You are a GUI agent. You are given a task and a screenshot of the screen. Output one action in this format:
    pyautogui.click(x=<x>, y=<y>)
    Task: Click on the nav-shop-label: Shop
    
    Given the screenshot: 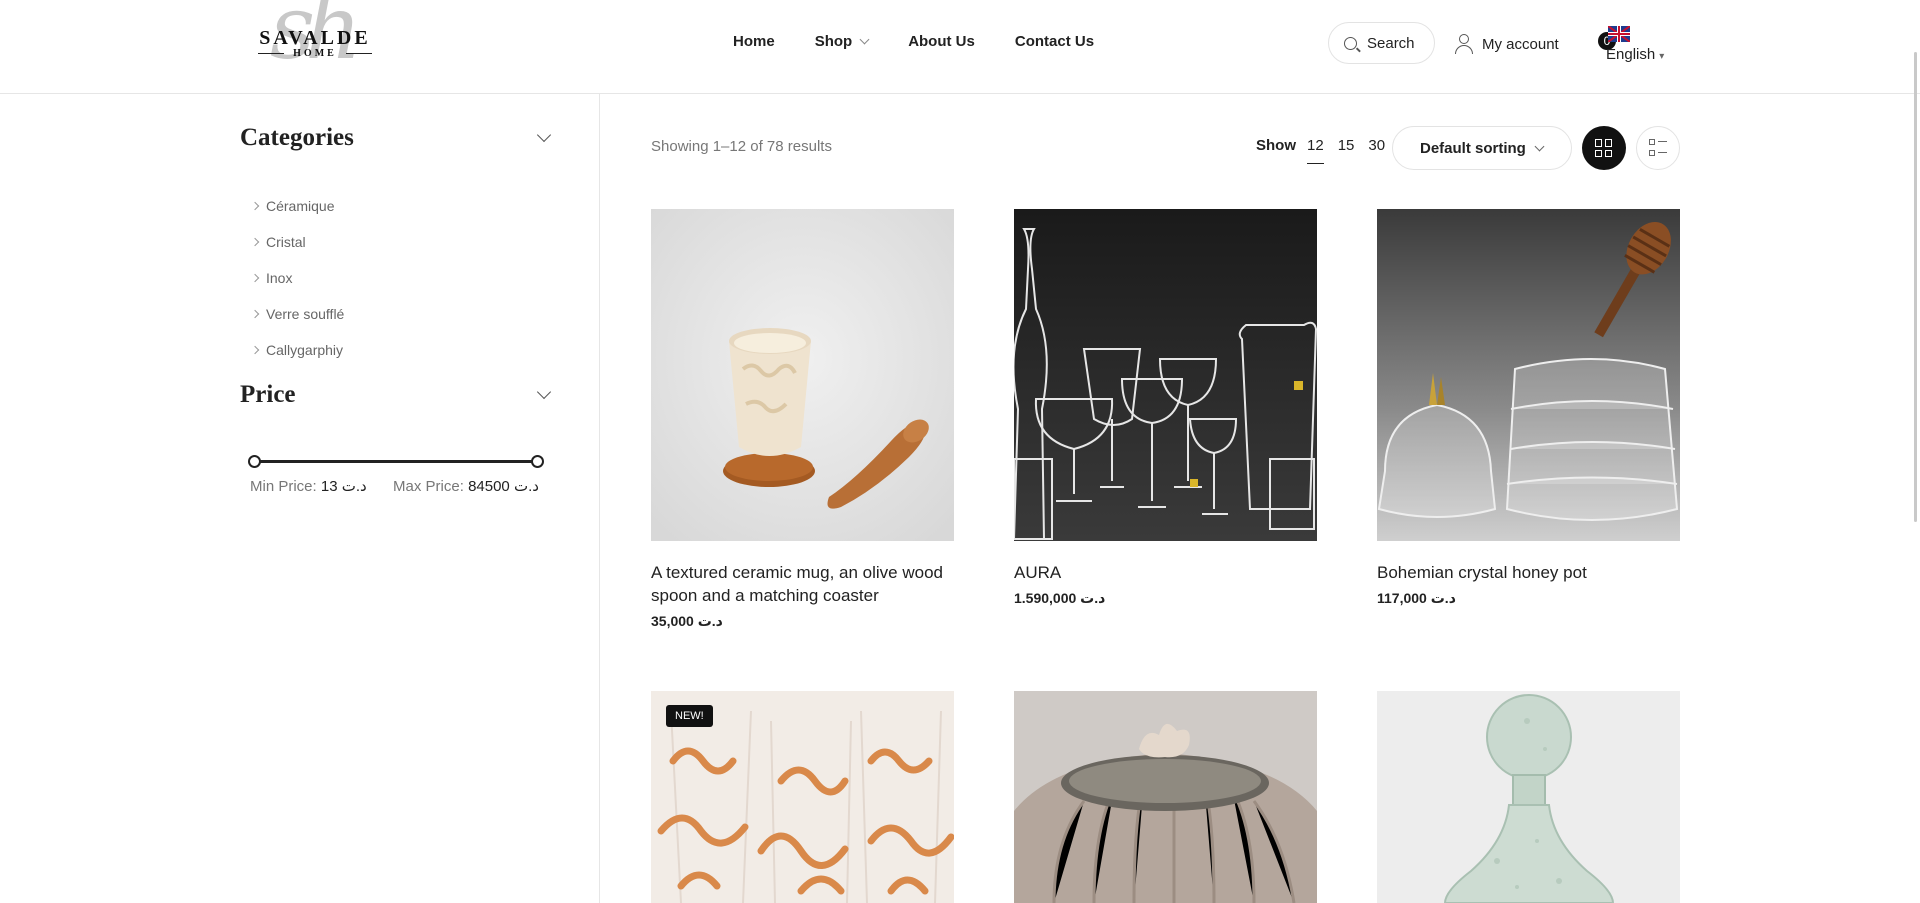 What is the action you would take?
    pyautogui.click(x=833, y=41)
    